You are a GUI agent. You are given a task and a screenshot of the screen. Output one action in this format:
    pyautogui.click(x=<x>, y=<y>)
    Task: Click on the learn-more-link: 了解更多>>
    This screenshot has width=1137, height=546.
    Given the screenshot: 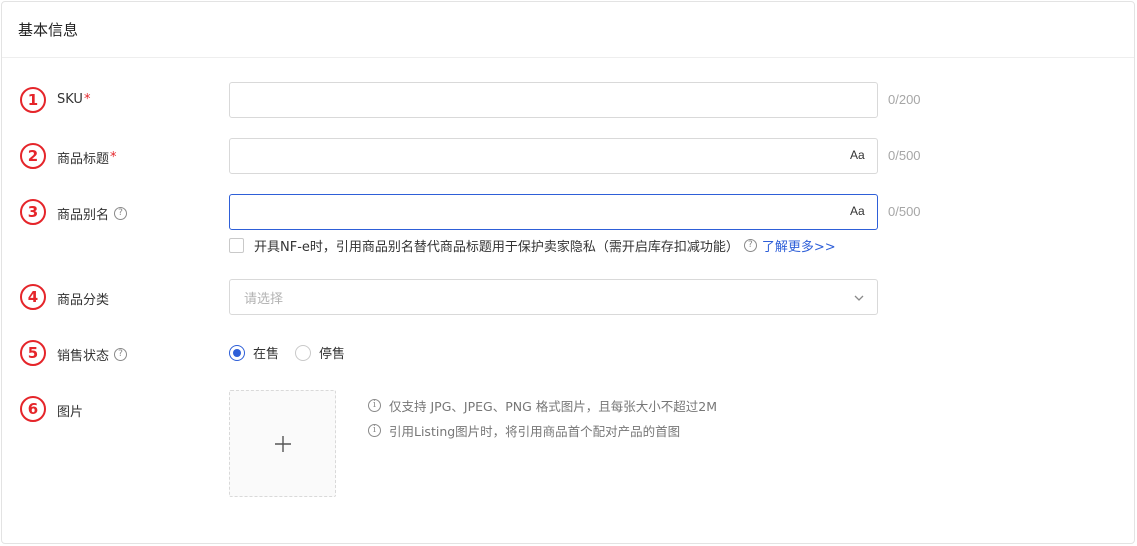 What is the action you would take?
    pyautogui.click(x=799, y=245)
    